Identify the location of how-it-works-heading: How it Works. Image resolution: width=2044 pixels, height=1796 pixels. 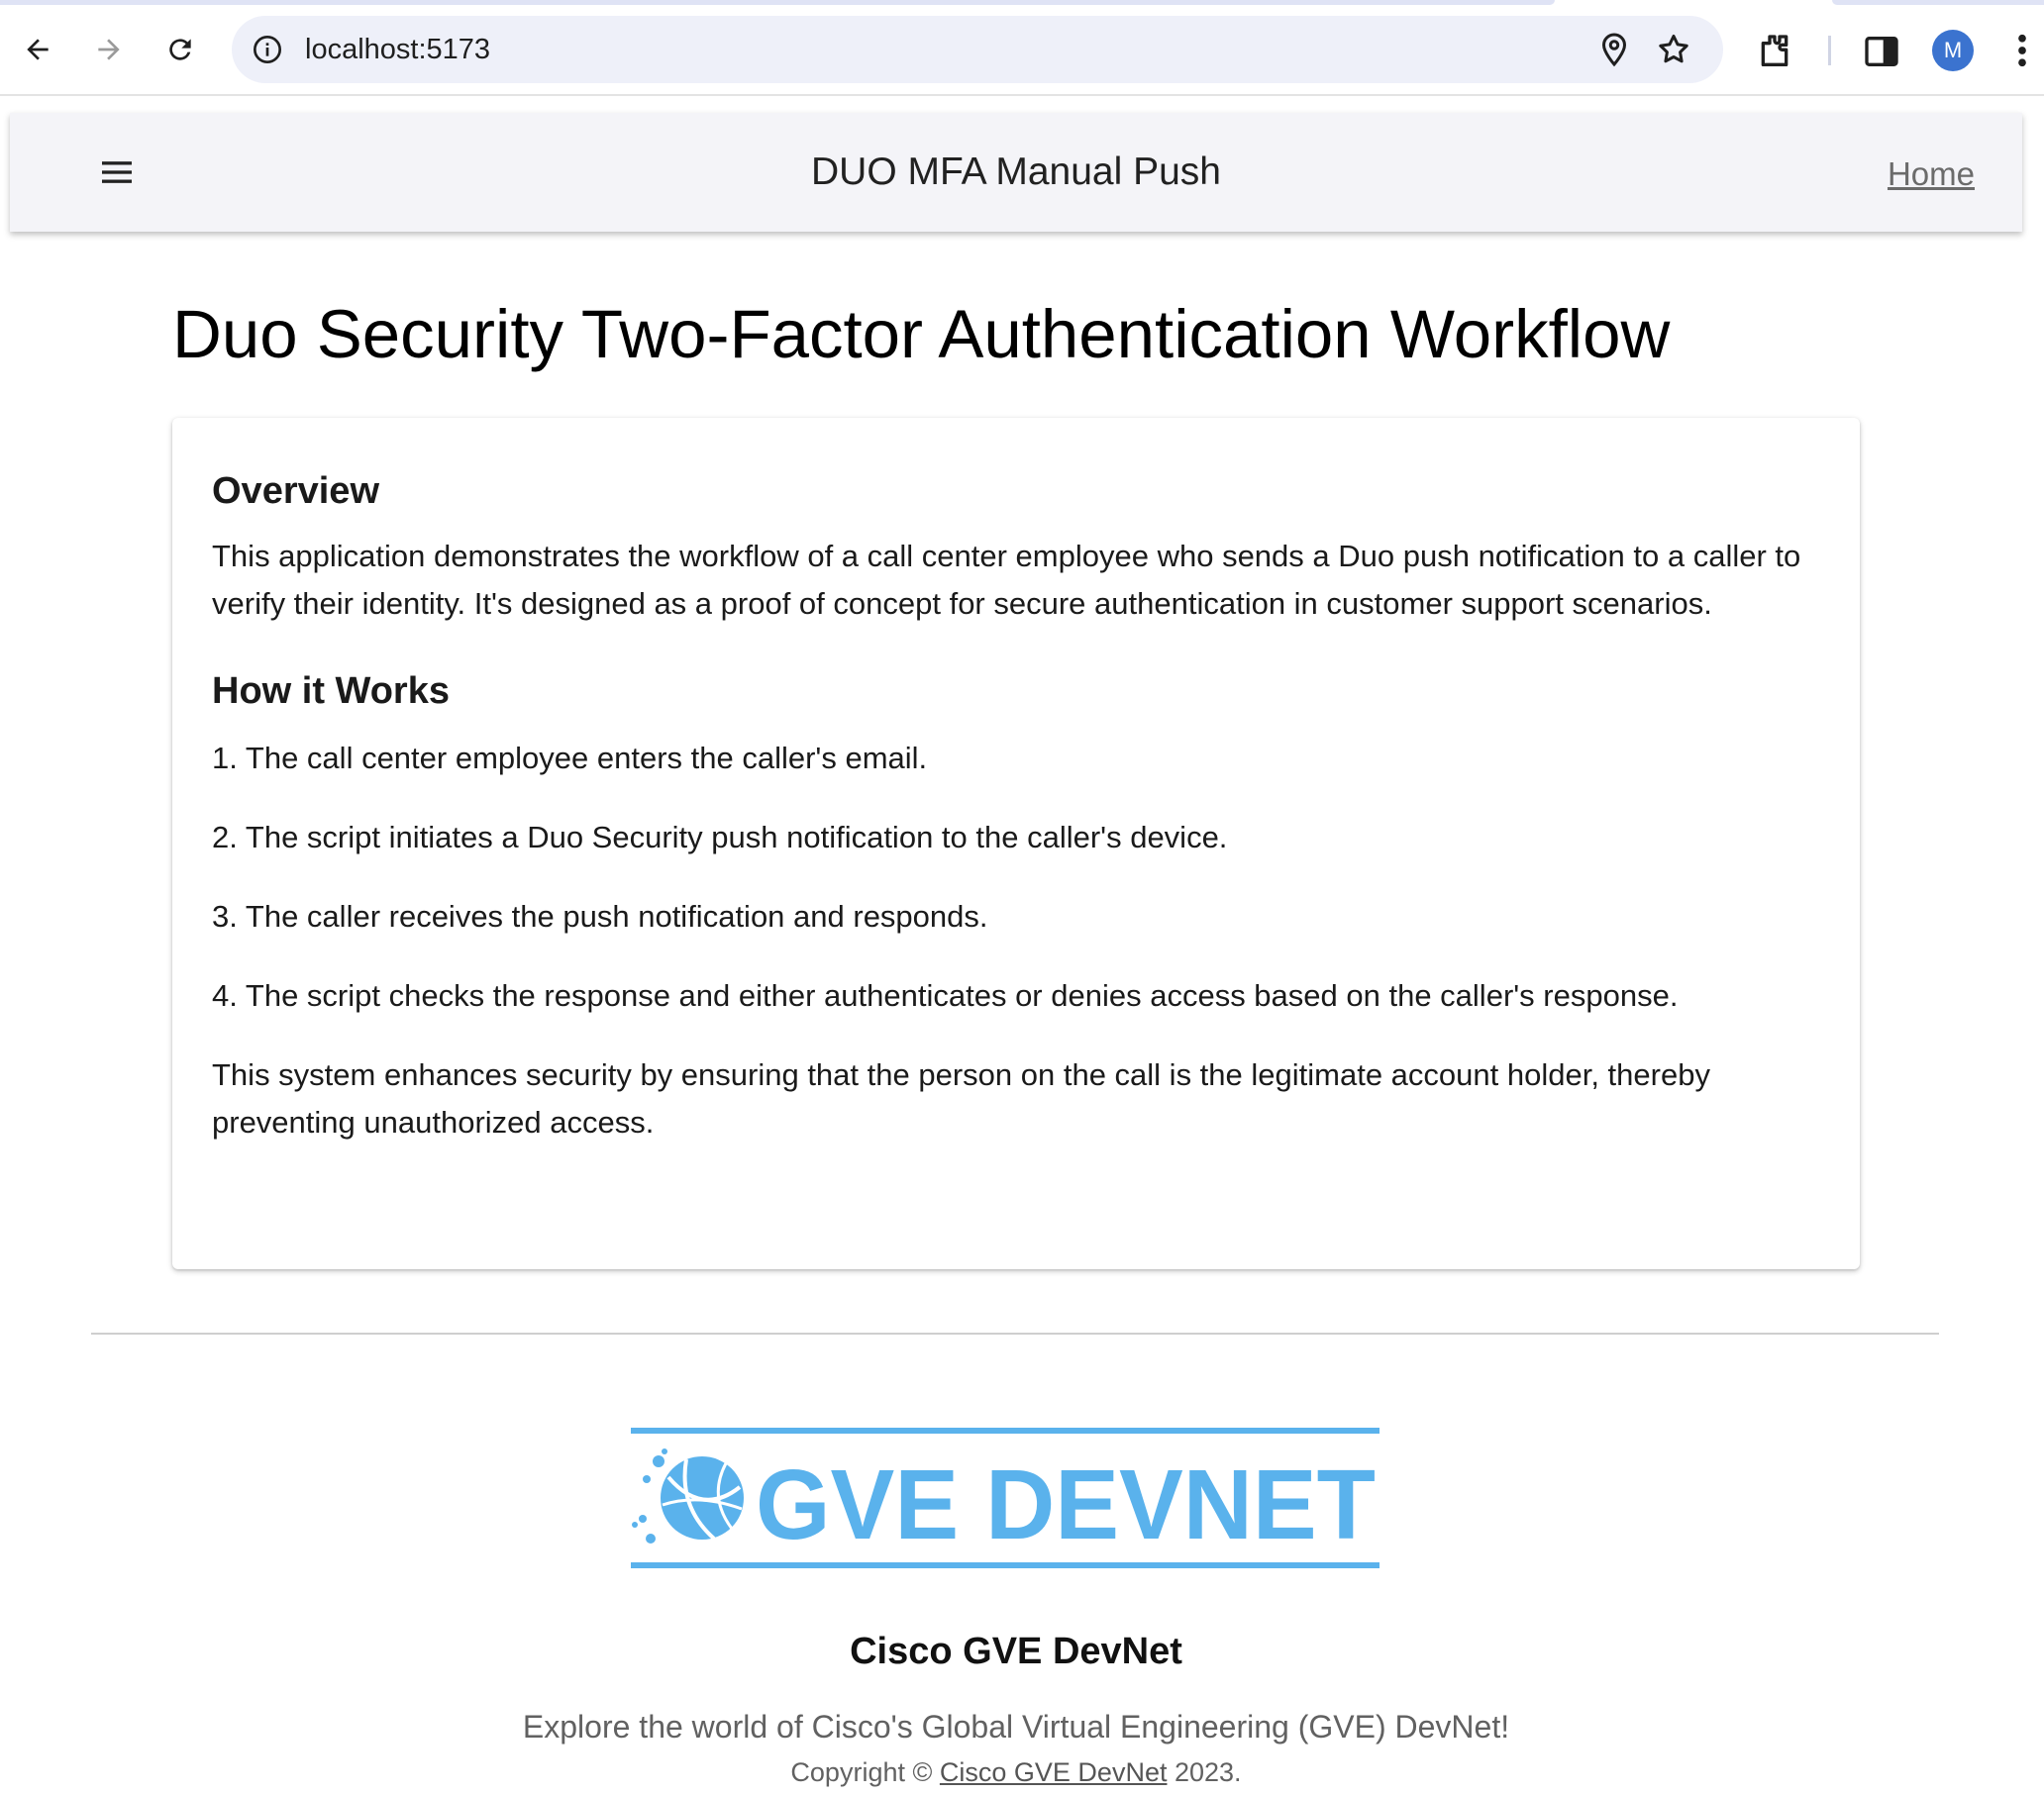
(331, 691).